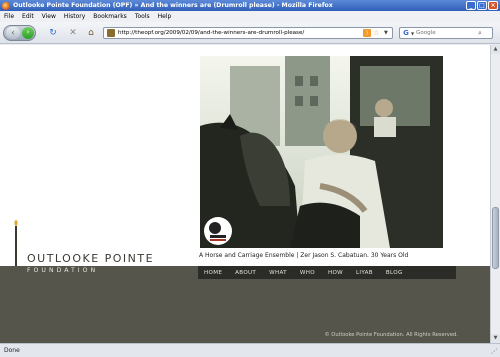  I want to click on search-input, so click(447, 33).